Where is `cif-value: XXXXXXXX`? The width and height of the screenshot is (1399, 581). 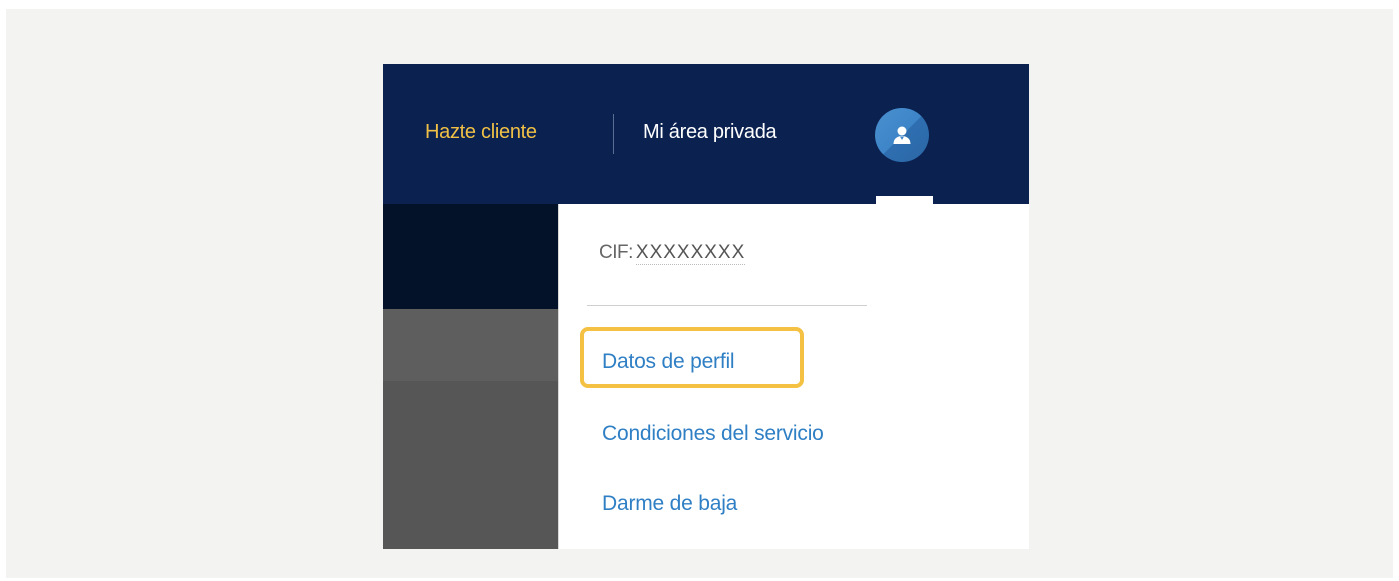 cif-value: XXXXXXXX is located at coordinates (690, 253).